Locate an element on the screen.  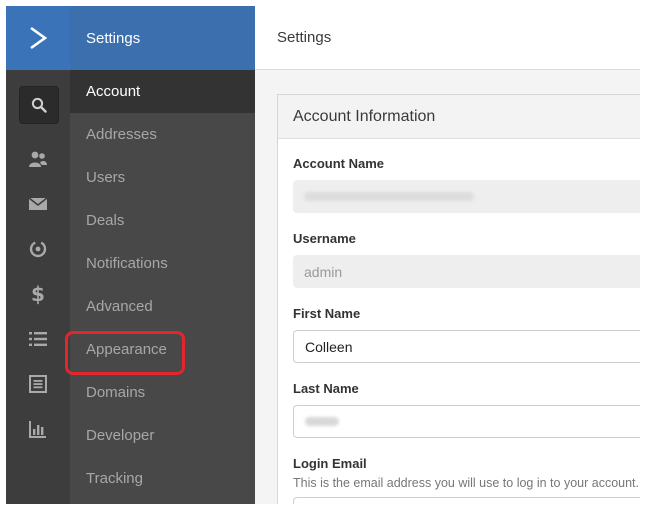
sidebar-item-domains: Domains is located at coordinates (162, 392).